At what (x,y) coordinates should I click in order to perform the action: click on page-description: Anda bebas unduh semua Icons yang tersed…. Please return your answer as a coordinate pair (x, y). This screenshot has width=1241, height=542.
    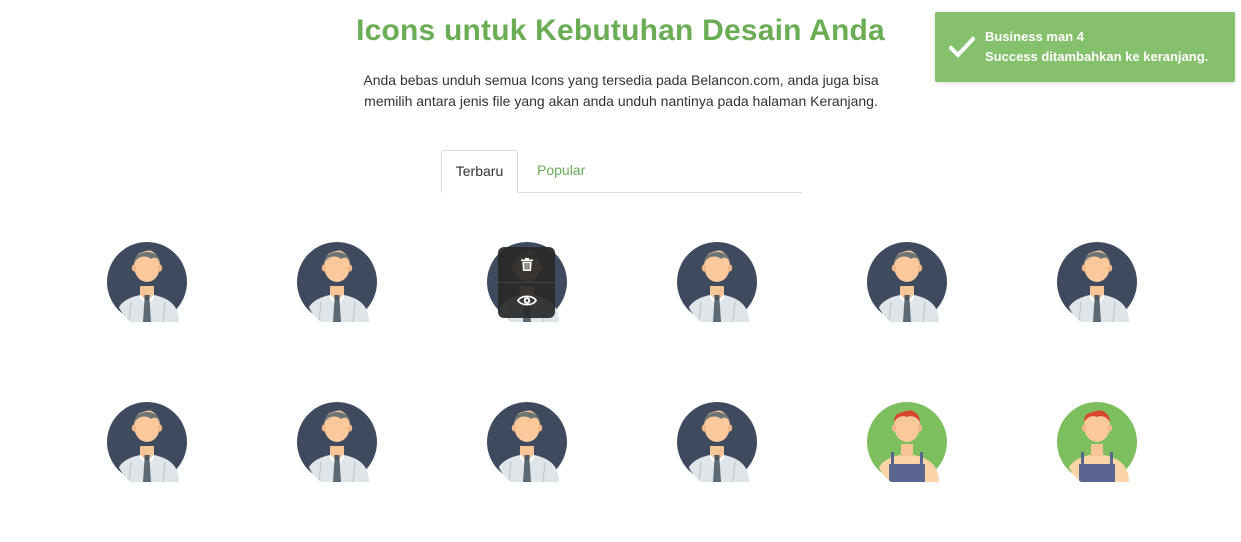
    Looking at the image, I should click on (621, 91).